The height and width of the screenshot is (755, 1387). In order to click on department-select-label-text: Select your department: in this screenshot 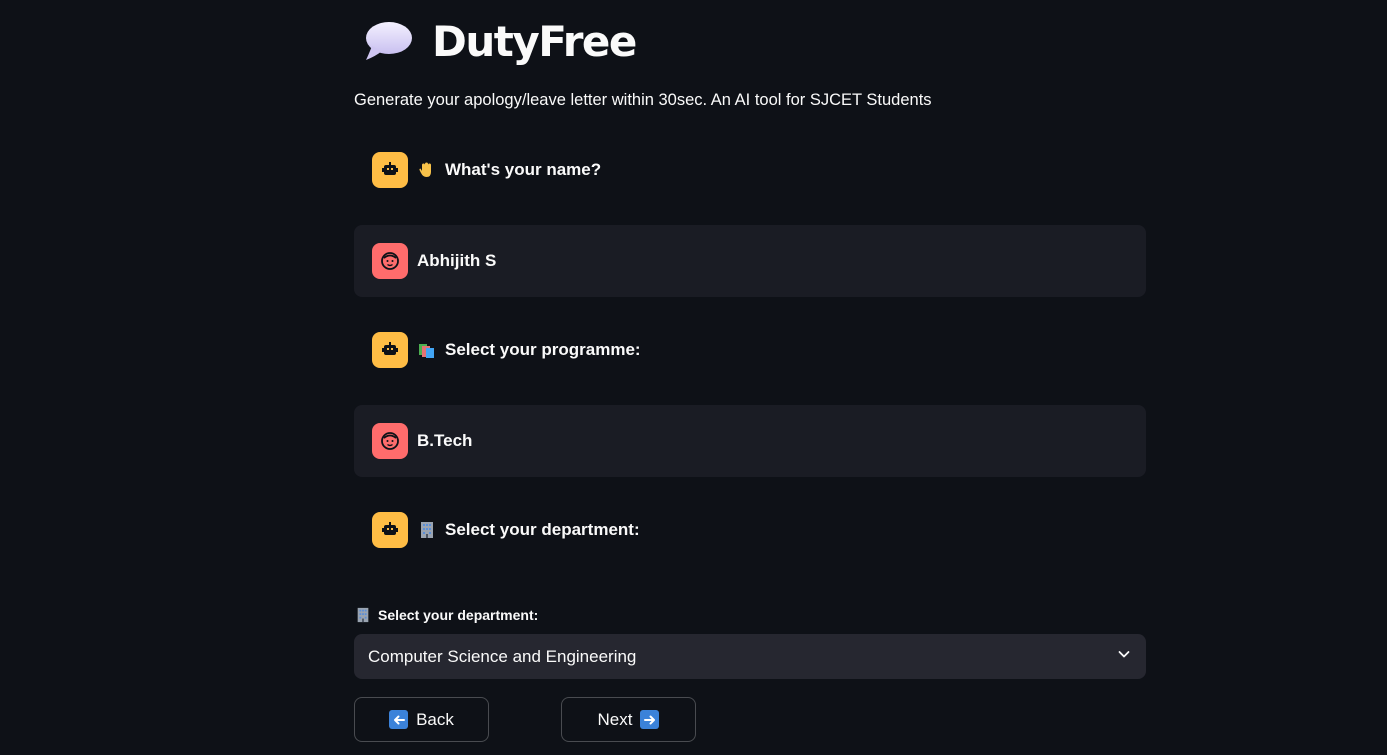, I will do `click(458, 615)`.